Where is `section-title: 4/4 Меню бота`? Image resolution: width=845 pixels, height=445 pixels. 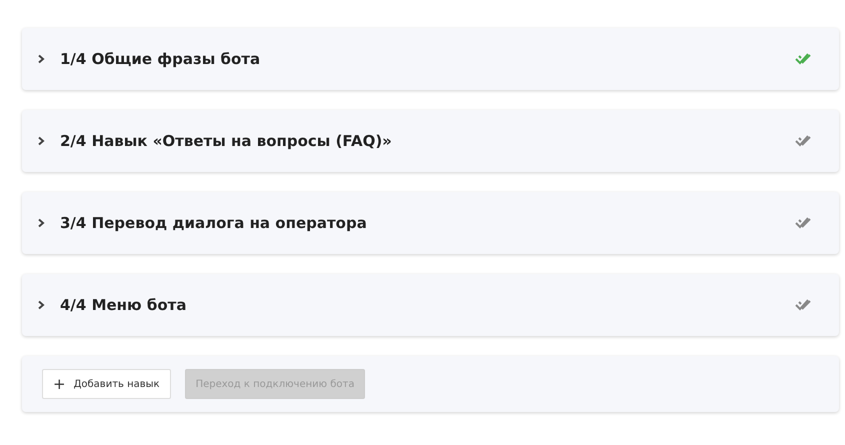
section-title: 4/4 Меню бота is located at coordinates (124, 305).